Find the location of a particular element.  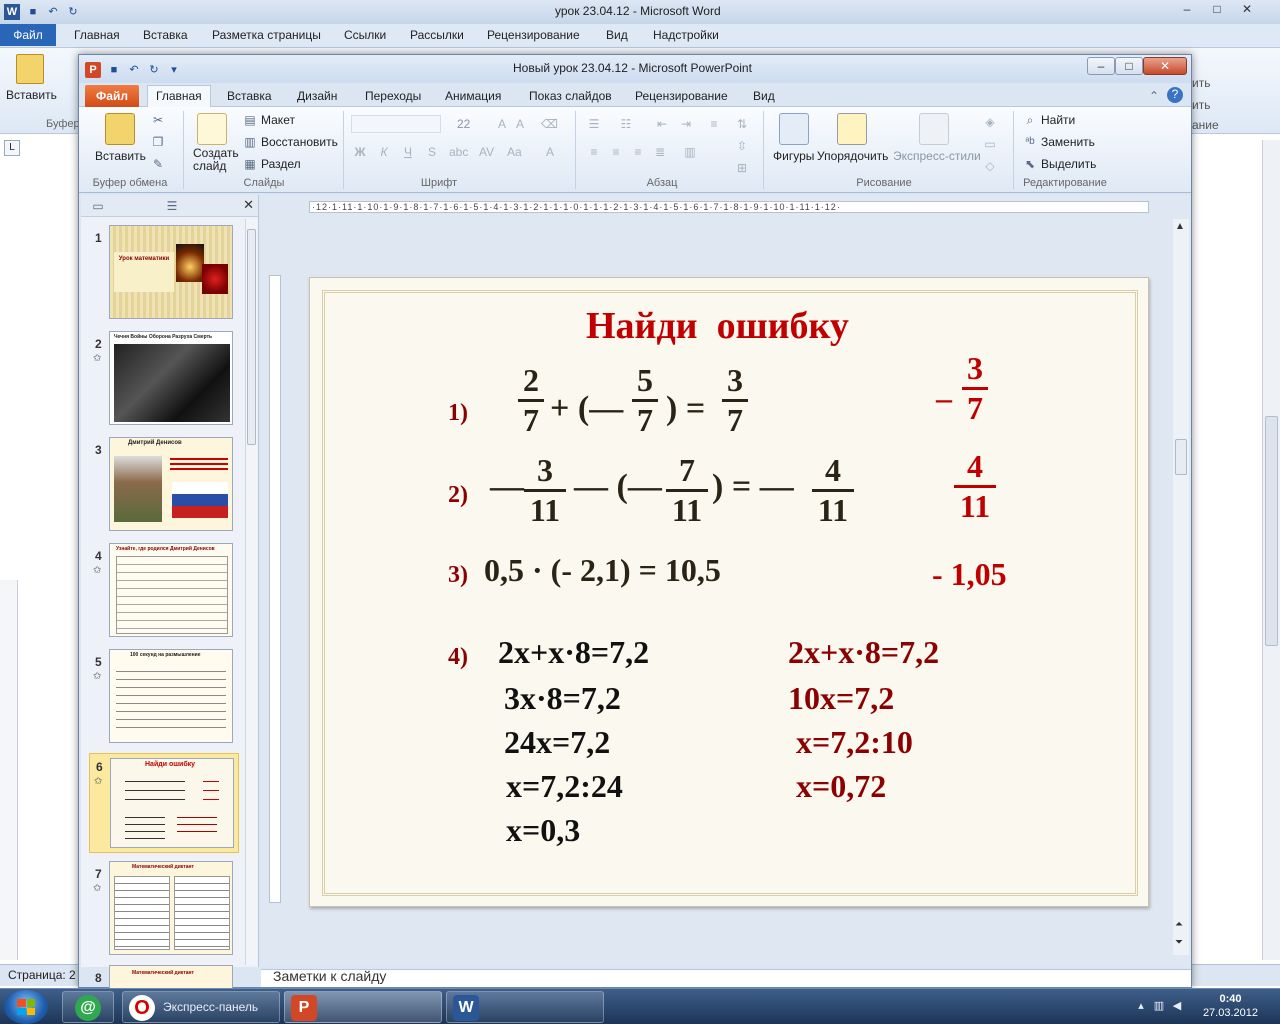

word-tab-layout: Разметка страницы is located at coordinates (266, 37).